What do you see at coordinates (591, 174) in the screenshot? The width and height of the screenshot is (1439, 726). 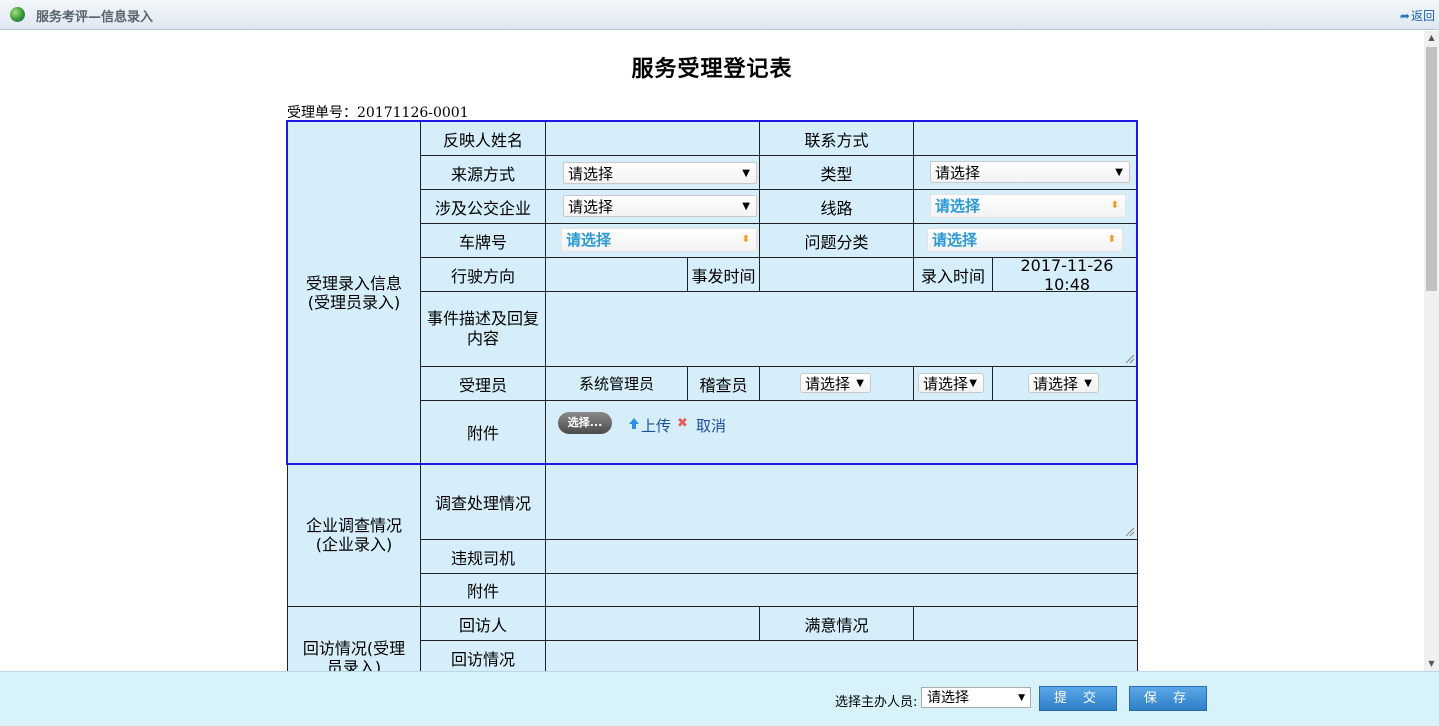 I see `source-select-value: 请选择` at bounding box center [591, 174].